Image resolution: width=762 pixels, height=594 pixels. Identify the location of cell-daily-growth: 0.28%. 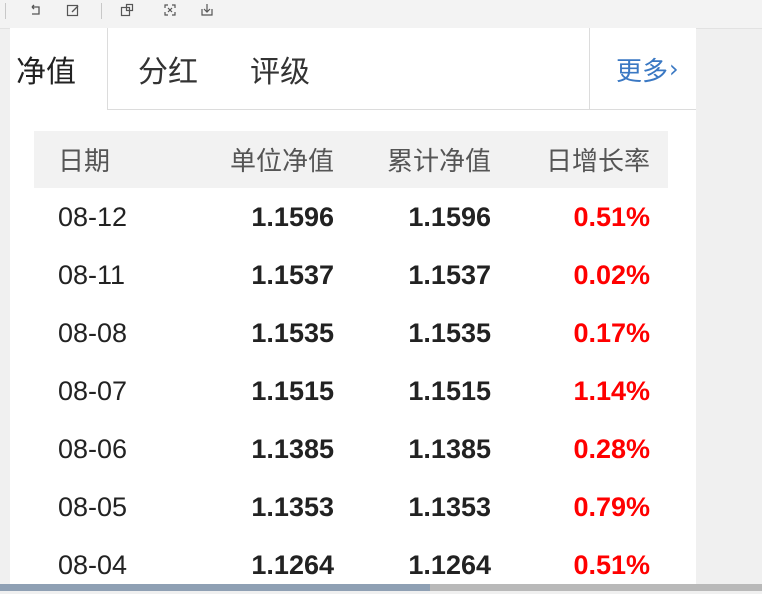
(611, 448).